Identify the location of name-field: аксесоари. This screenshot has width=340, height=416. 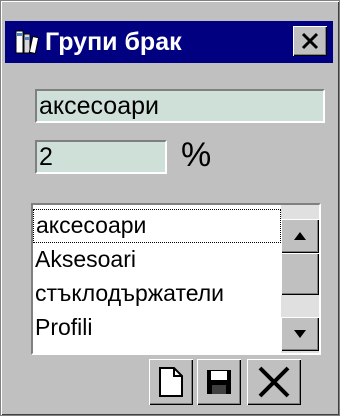
(180, 106).